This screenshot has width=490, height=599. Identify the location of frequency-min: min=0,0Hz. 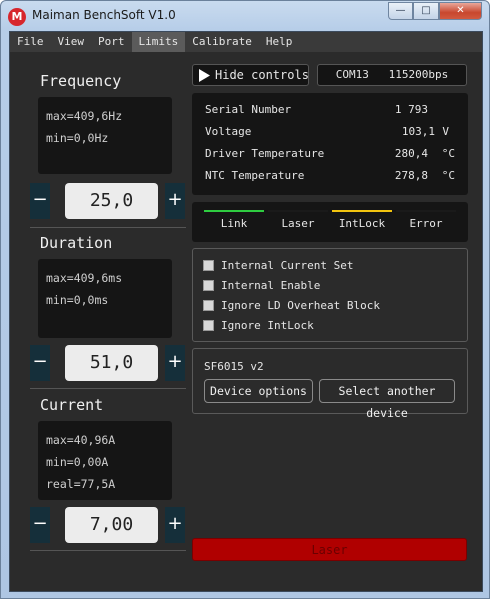
(77, 138).